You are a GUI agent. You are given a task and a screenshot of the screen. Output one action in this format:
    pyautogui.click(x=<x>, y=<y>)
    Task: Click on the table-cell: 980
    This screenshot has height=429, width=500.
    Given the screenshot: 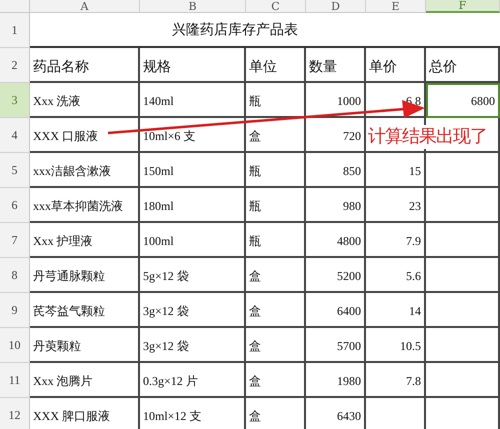 What is the action you would take?
    pyautogui.click(x=336, y=205)
    